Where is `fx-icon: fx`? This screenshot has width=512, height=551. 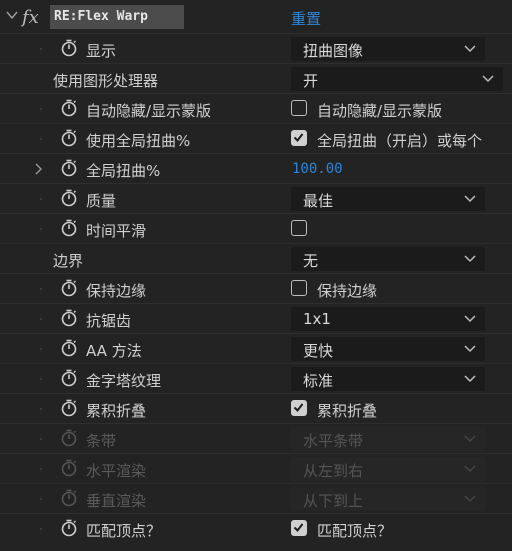 fx-icon: fx is located at coordinates (33, 17).